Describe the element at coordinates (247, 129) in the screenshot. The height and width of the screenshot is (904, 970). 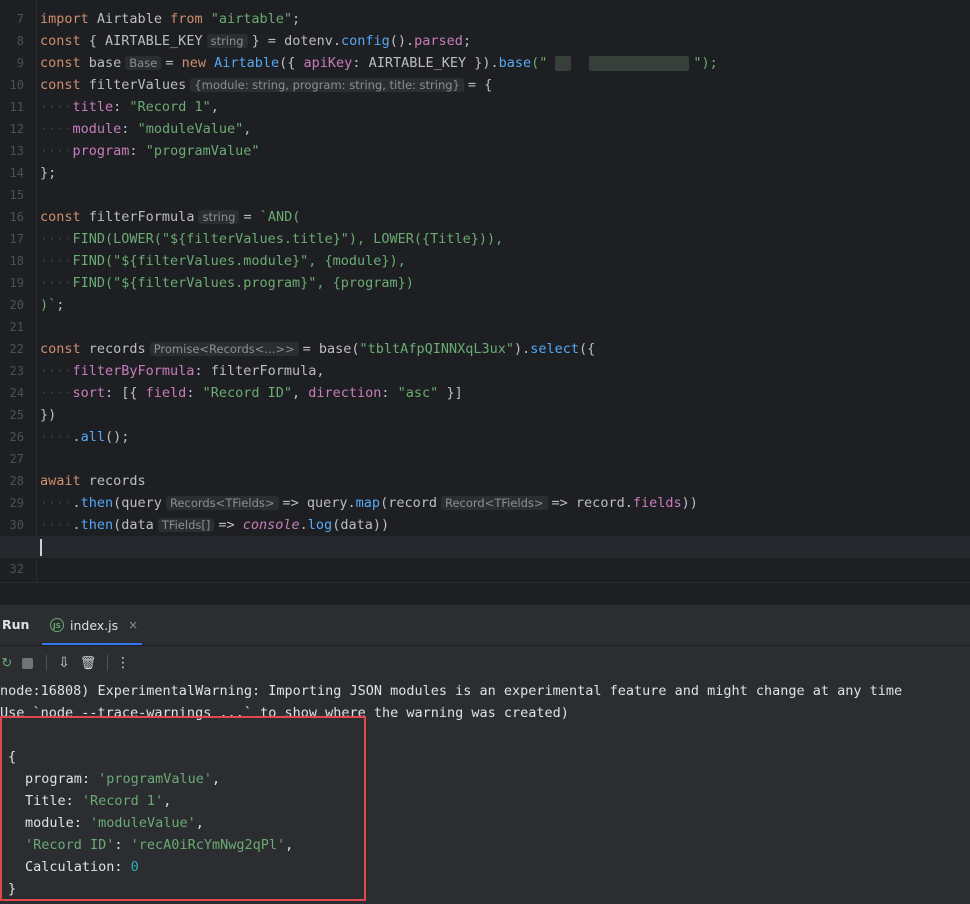
I see `token: ,` at that location.